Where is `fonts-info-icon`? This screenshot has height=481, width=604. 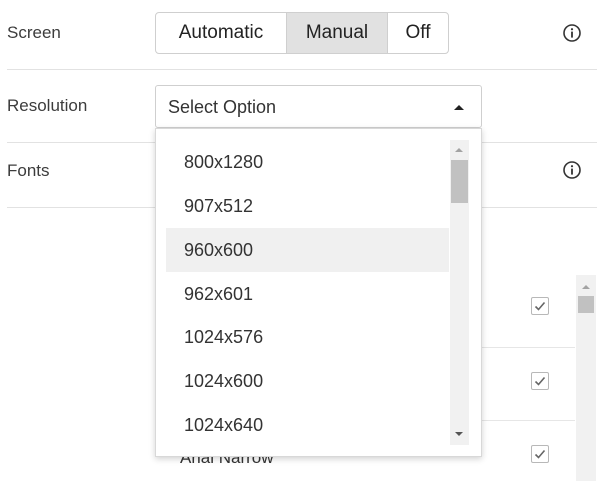
fonts-info-icon is located at coordinates (572, 170).